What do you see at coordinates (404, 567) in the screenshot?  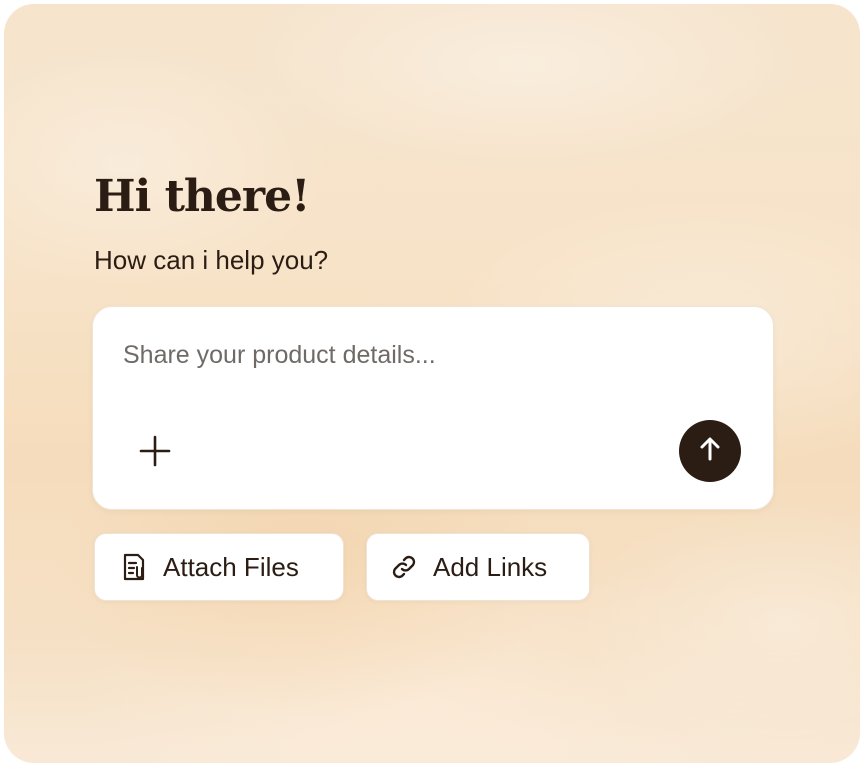 I see `link-icon` at bounding box center [404, 567].